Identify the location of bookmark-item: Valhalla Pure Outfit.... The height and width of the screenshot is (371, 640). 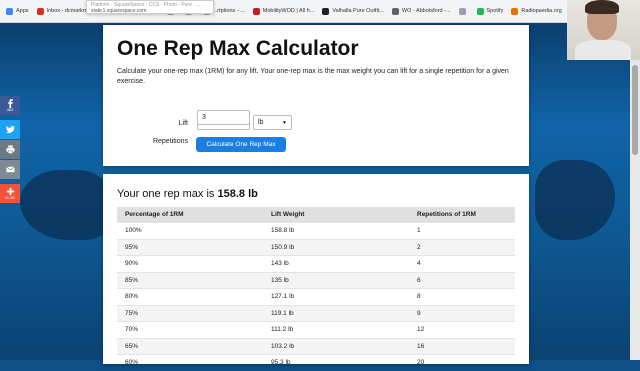
(353, 11).